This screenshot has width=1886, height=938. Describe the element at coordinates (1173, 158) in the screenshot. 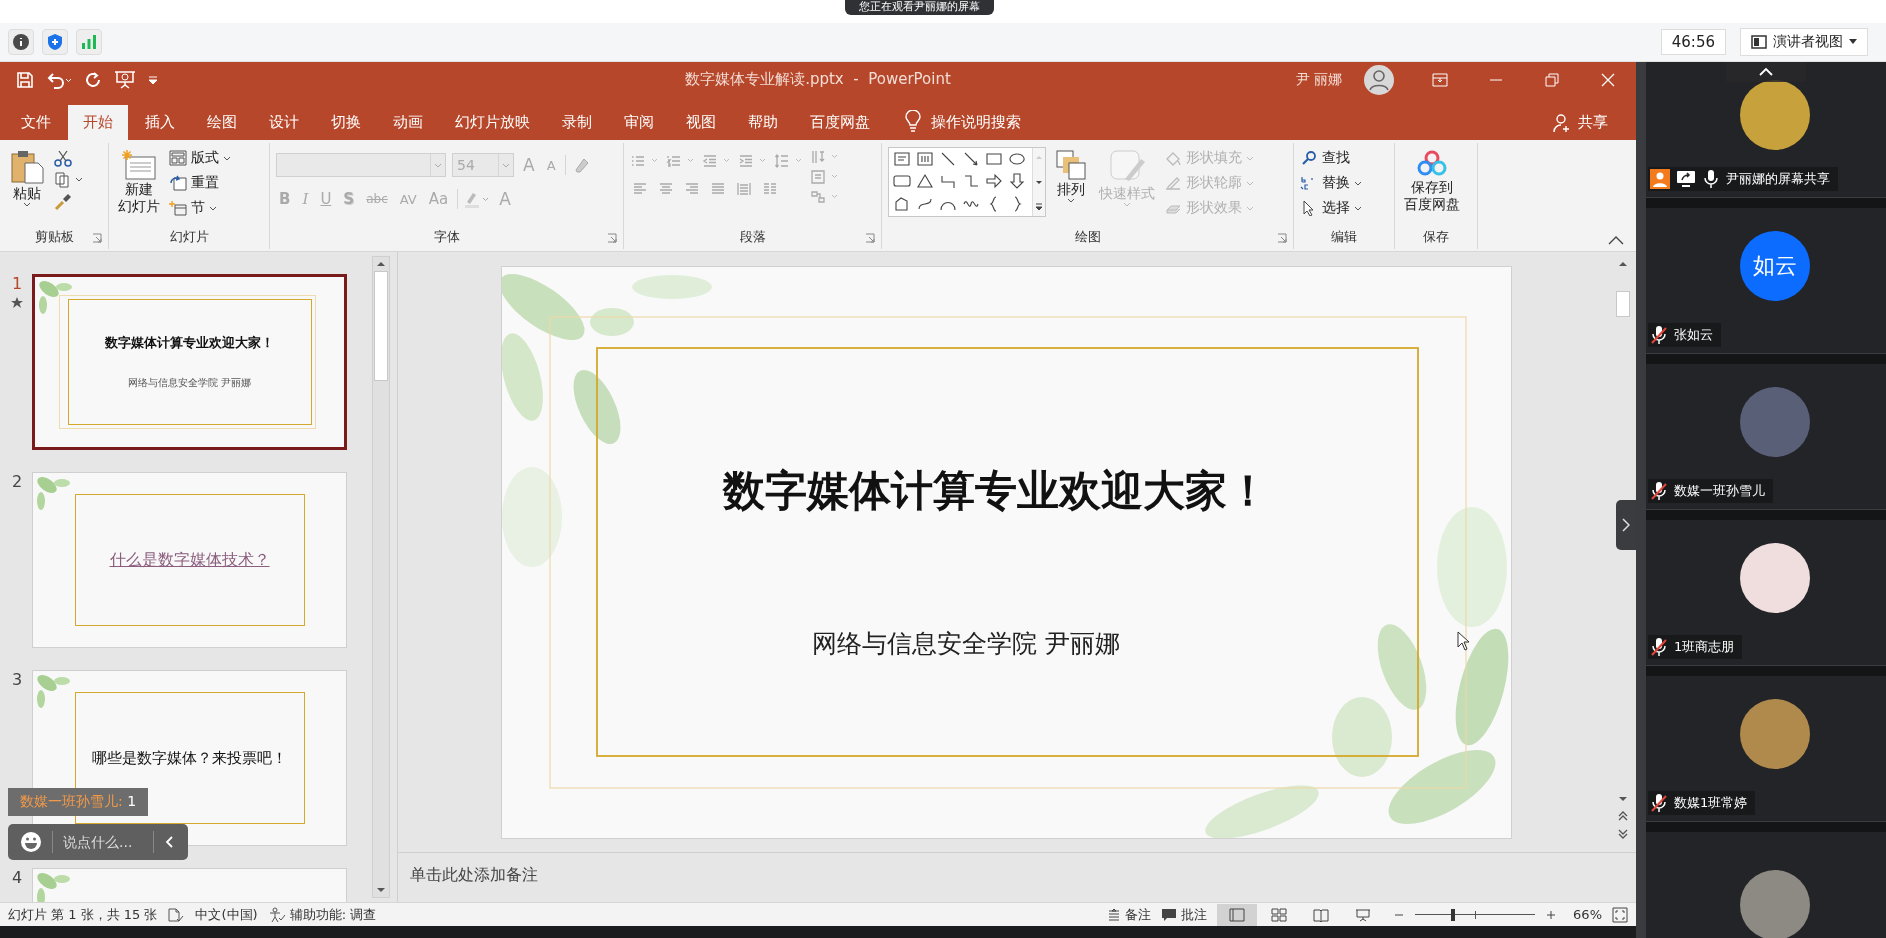

I see `paint-bucket-icon` at that location.